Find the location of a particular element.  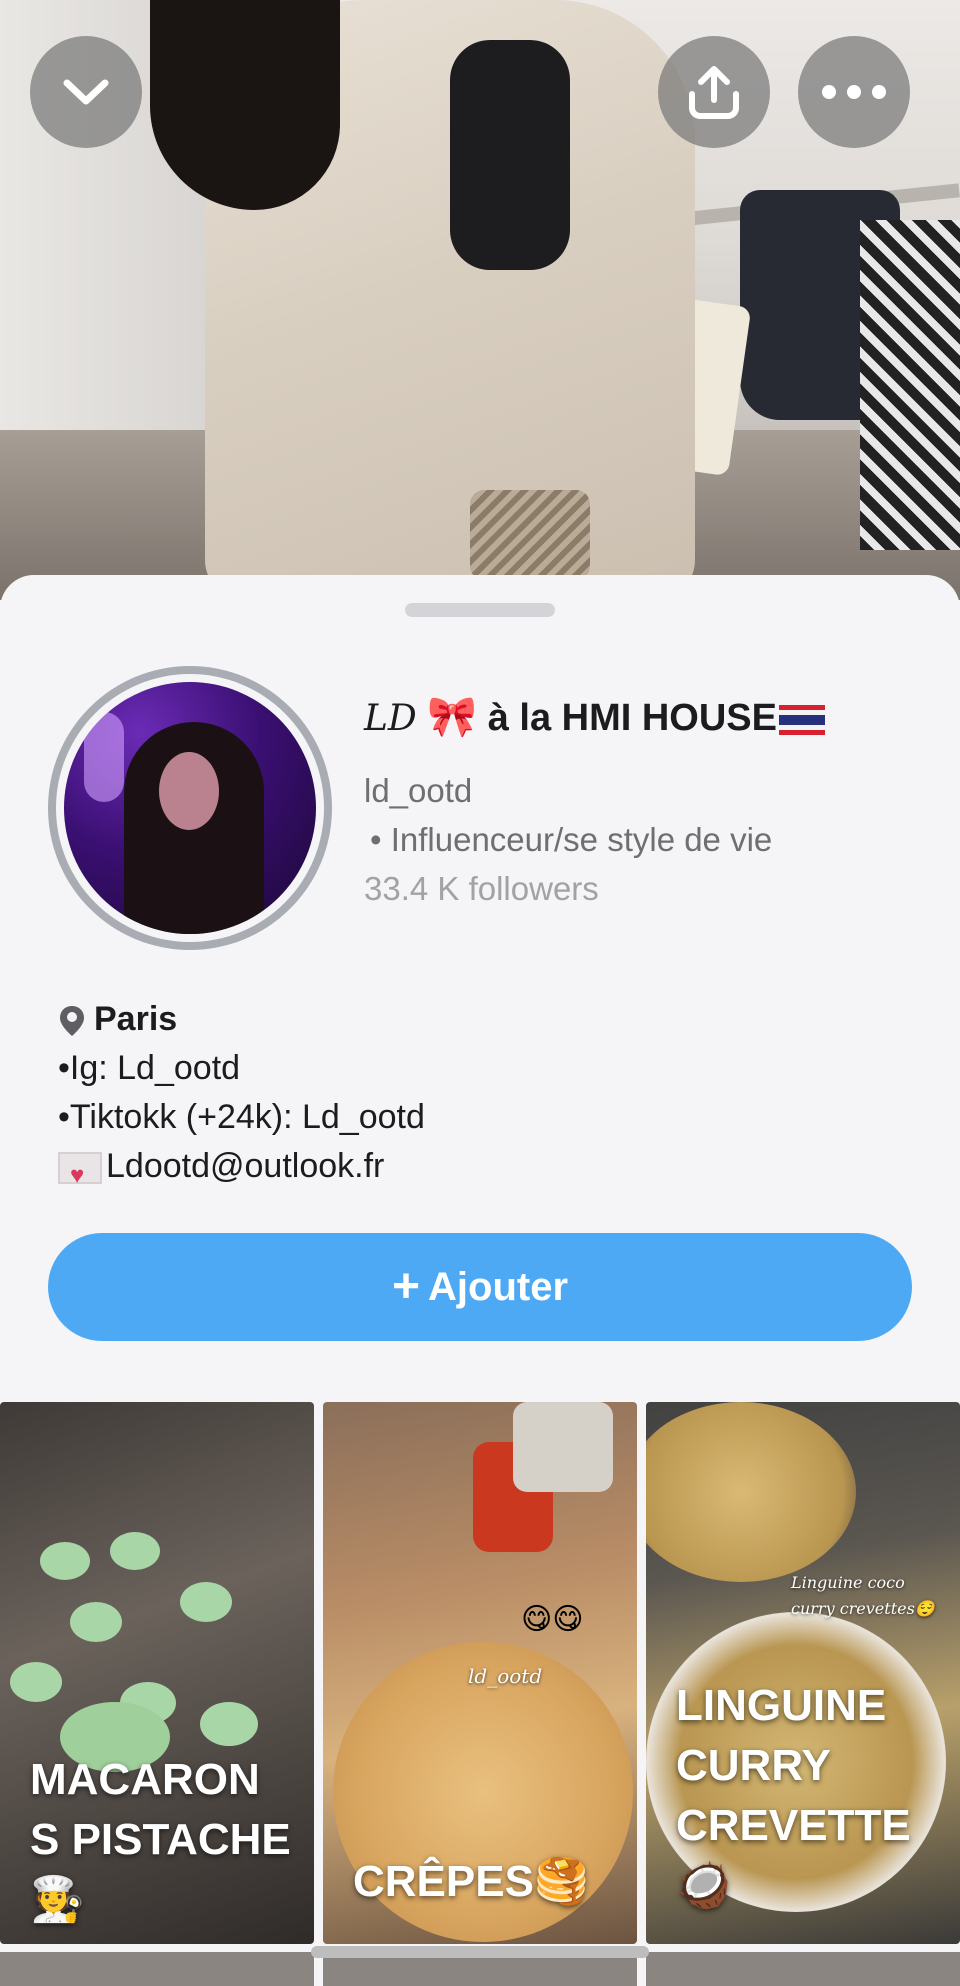

home-indicator is located at coordinates (480, 1952).